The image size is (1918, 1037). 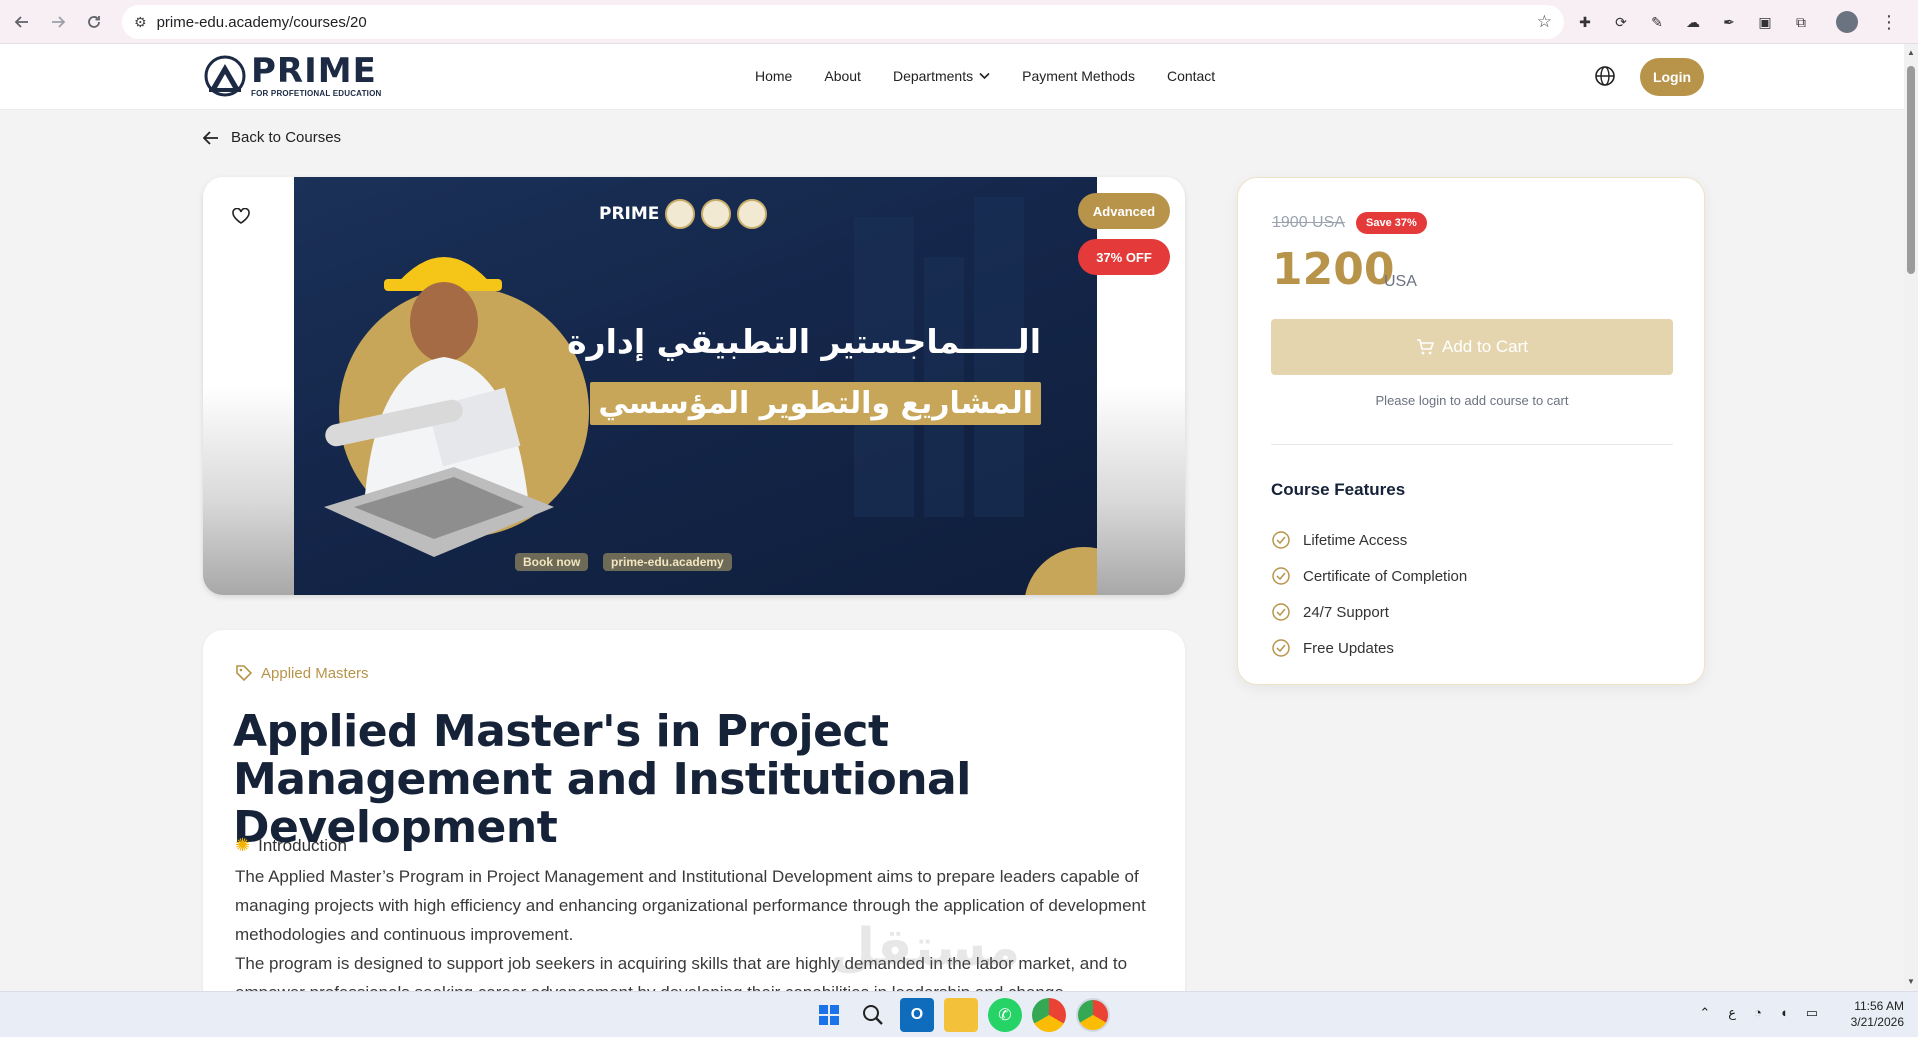 I want to click on sync-extension-icon: ⟳, so click(x=1621, y=22).